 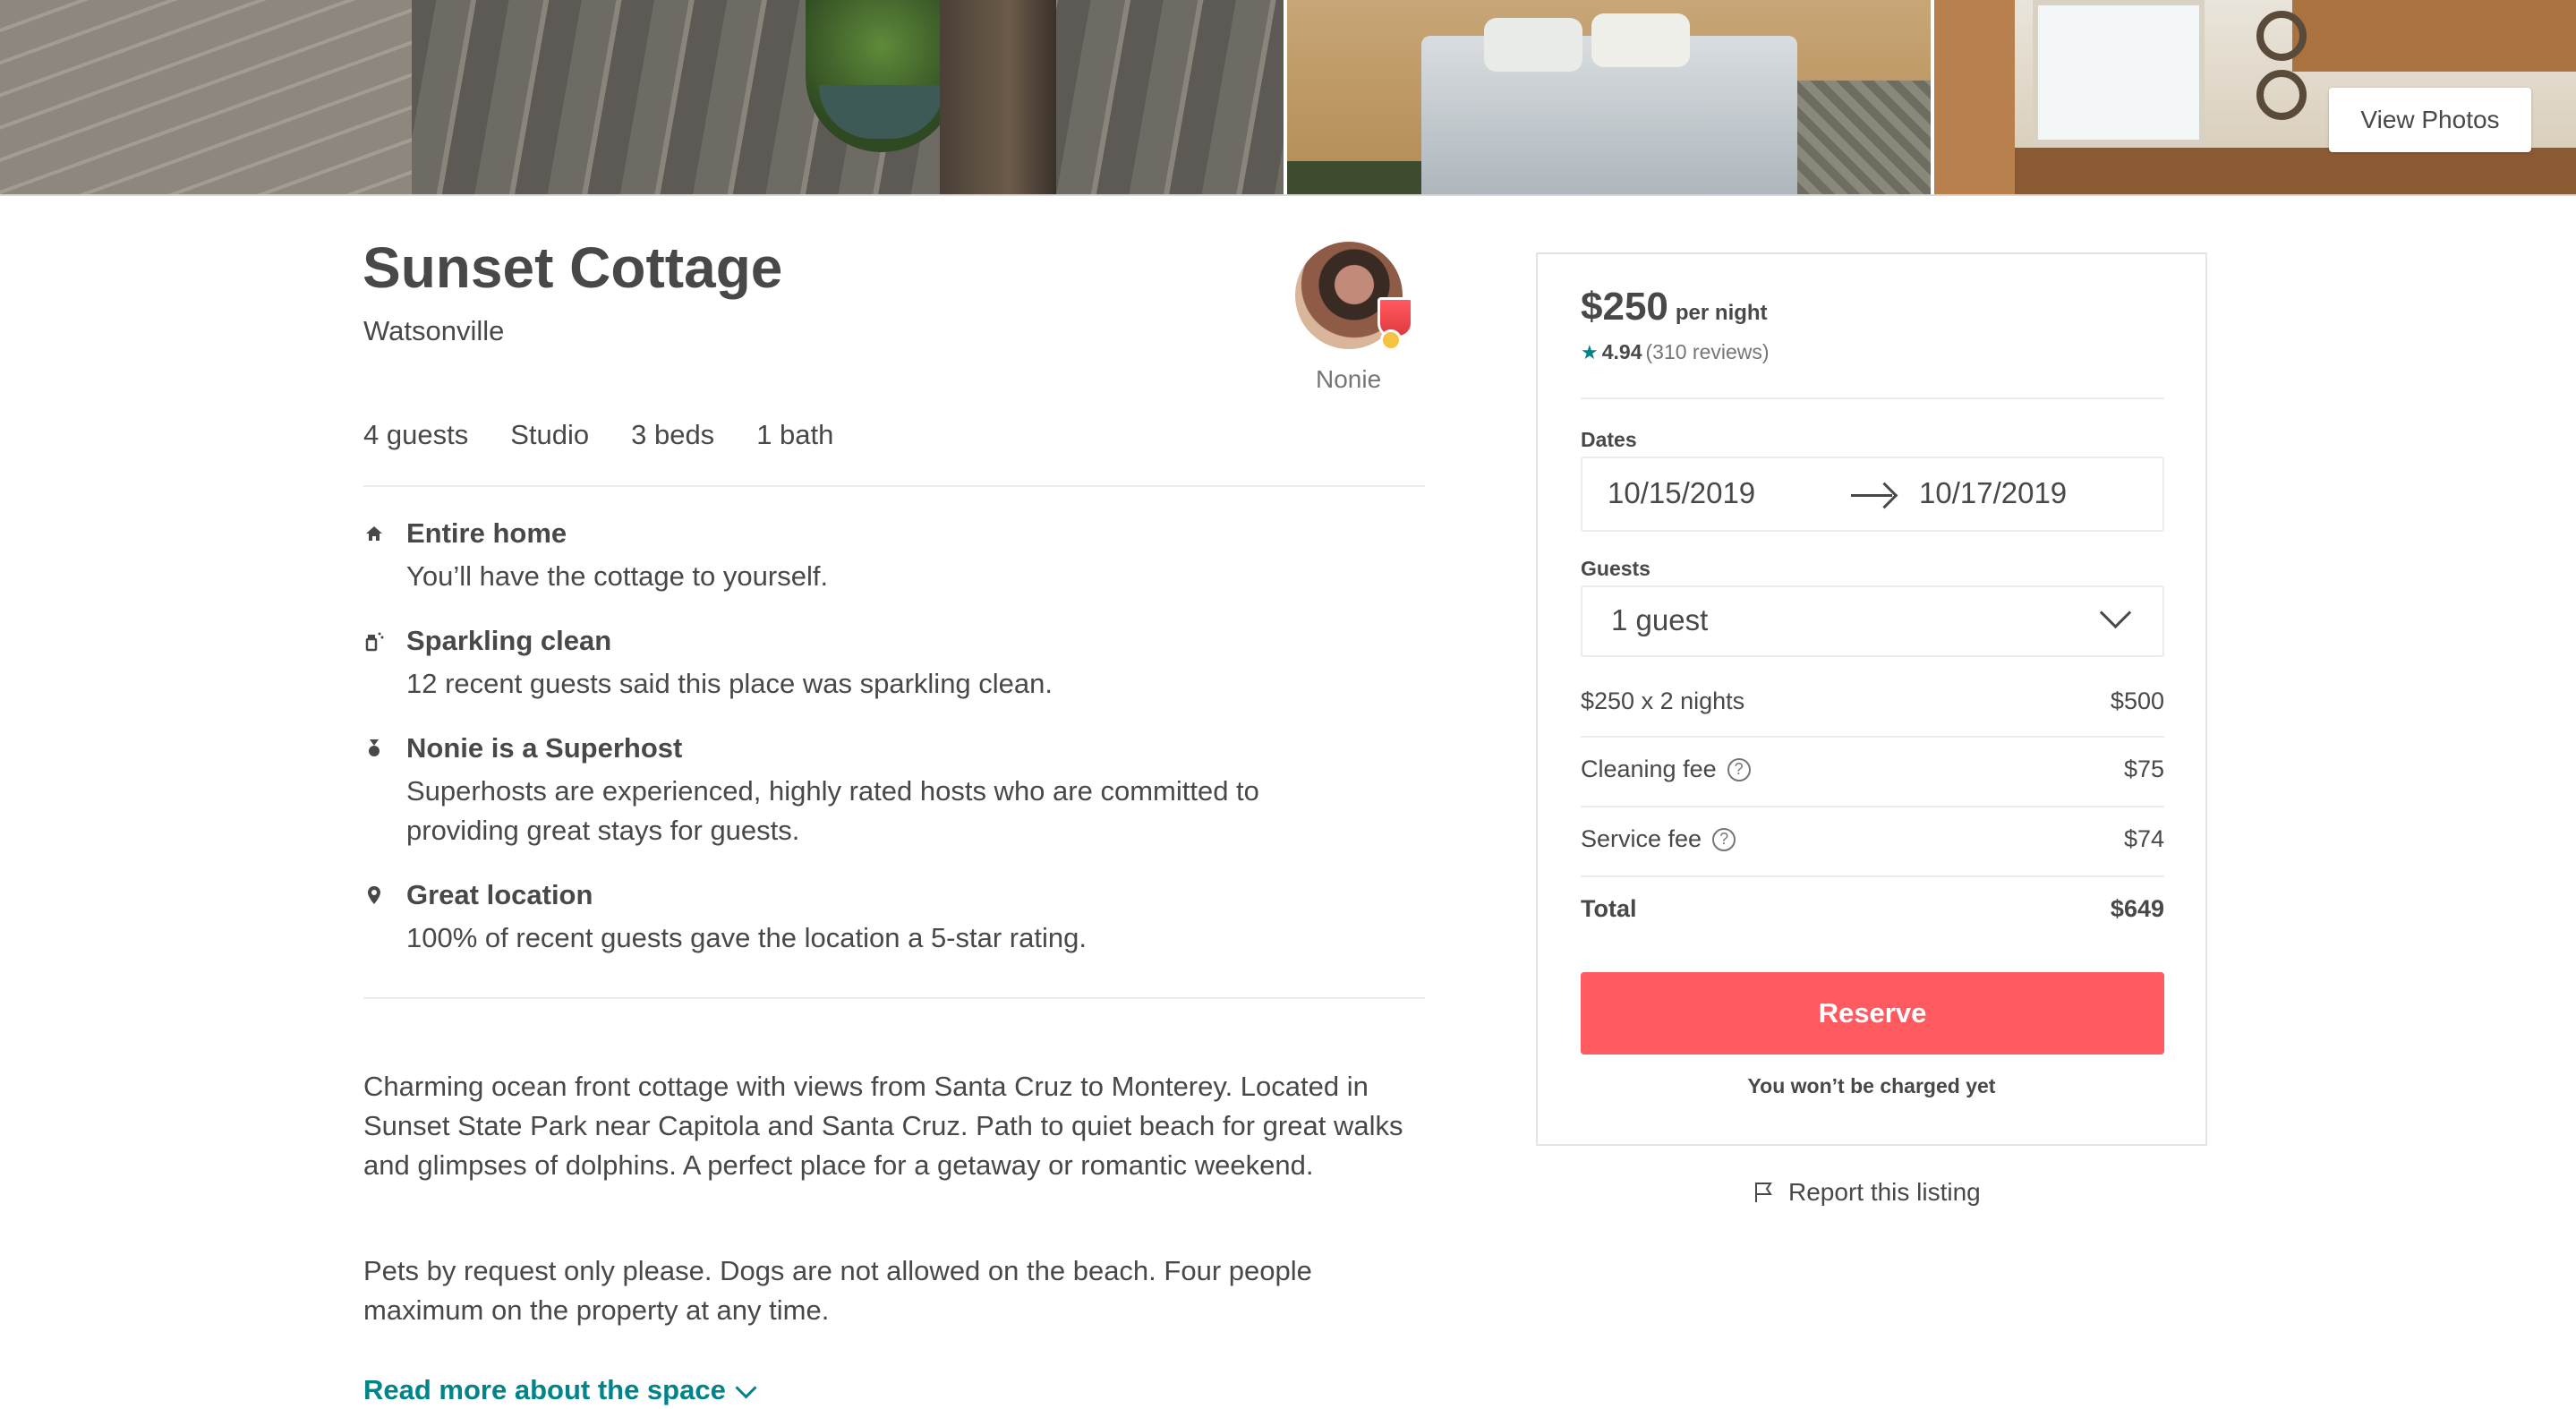 I want to click on fee-amount: $500, so click(x=2137, y=701).